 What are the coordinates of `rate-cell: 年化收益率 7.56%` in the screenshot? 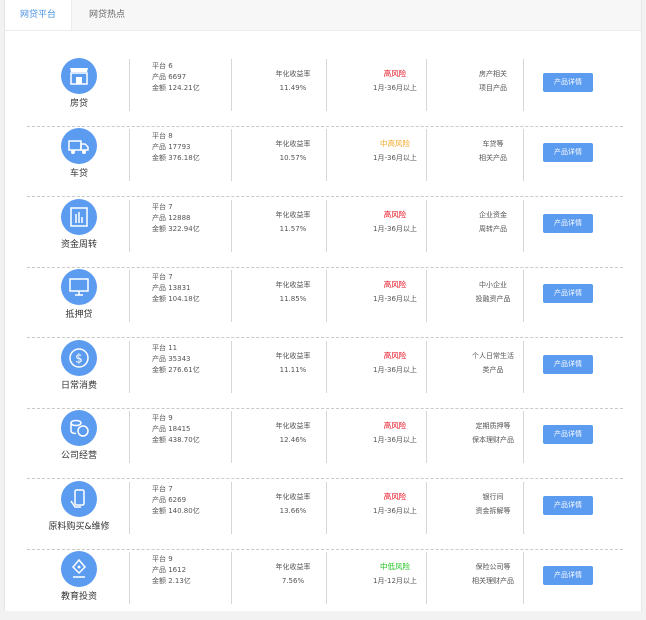 It's located at (293, 574).